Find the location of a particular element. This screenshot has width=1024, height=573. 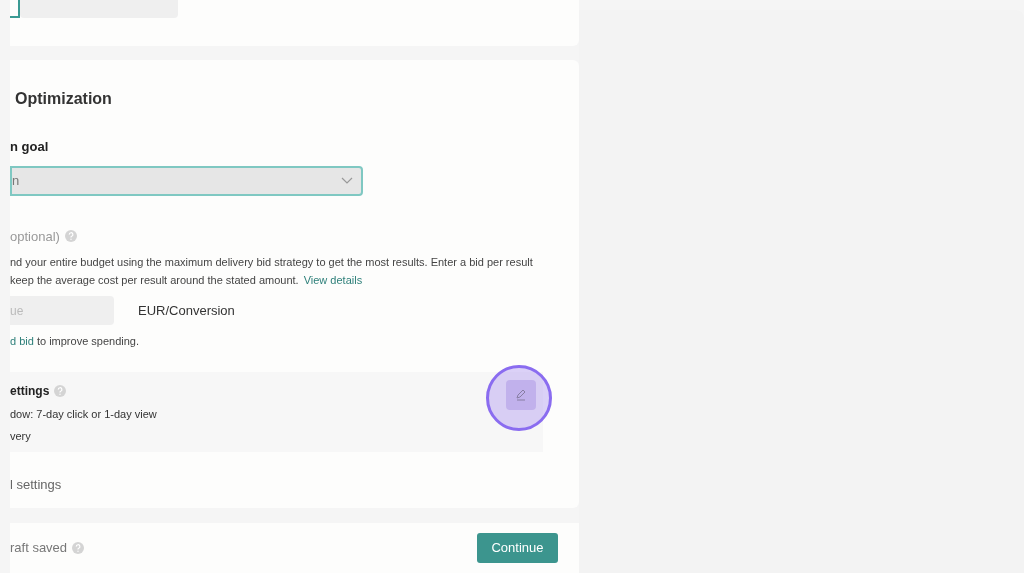

chevron-down-icon is located at coordinates (347, 180).